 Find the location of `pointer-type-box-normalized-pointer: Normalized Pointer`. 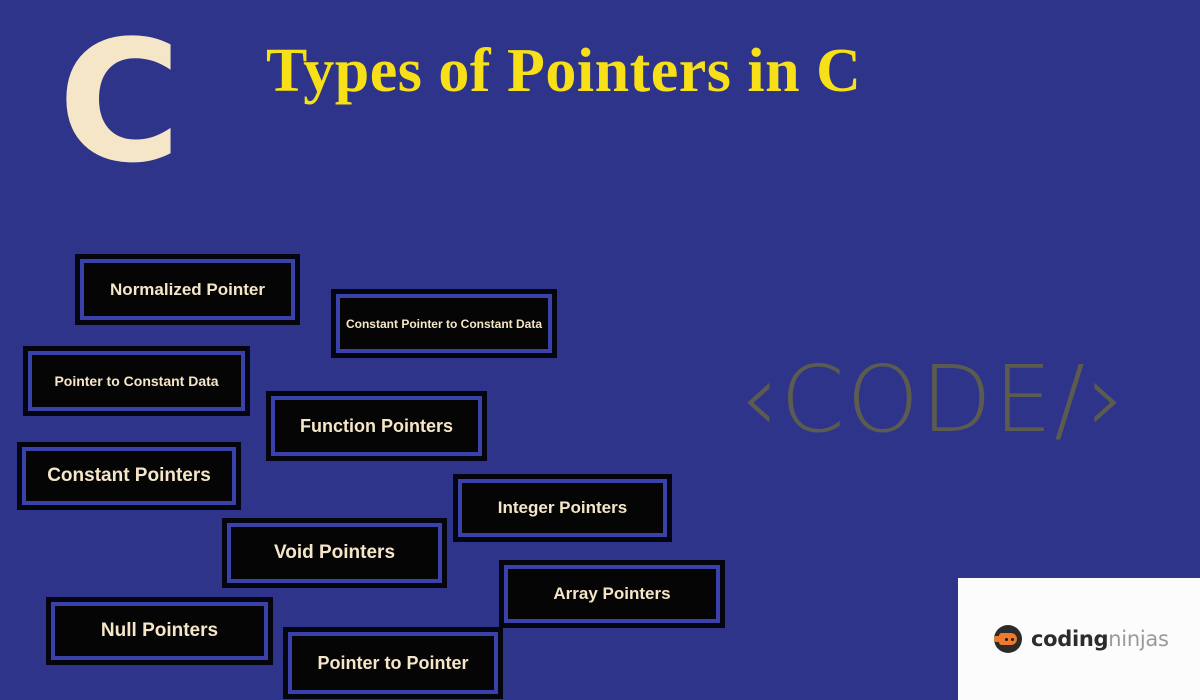

pointer-type-box-normalized-pointer: Normalized Pointer is located at coordinates (187, 289).